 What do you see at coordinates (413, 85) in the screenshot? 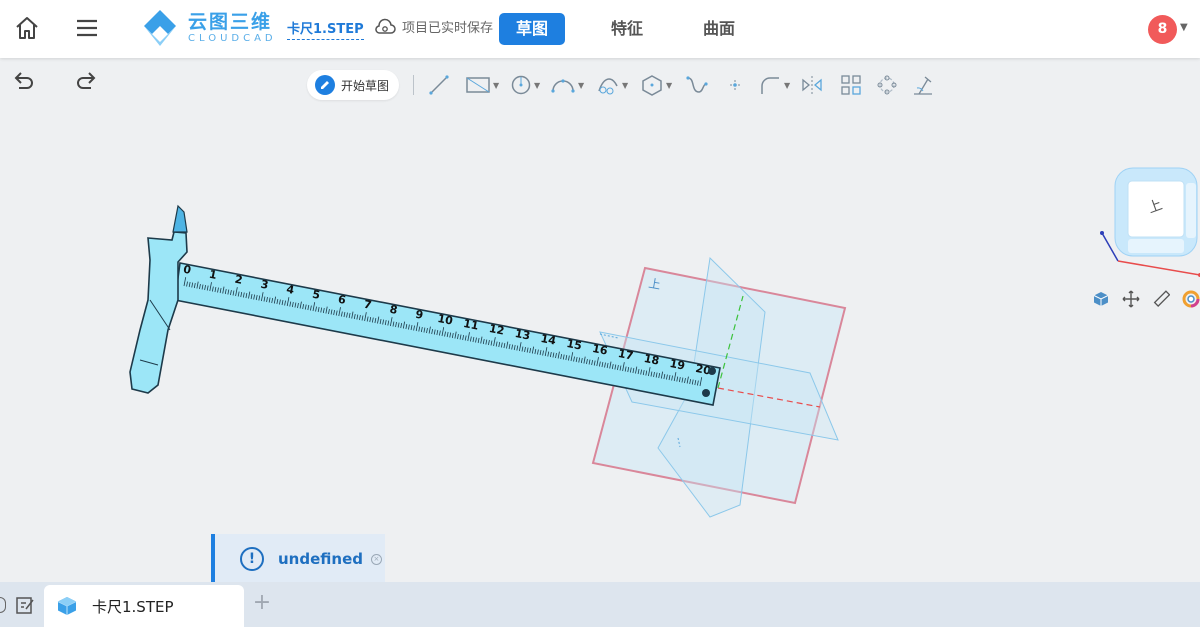
I see `toolbar-divider` at bounding box center [413, 85].